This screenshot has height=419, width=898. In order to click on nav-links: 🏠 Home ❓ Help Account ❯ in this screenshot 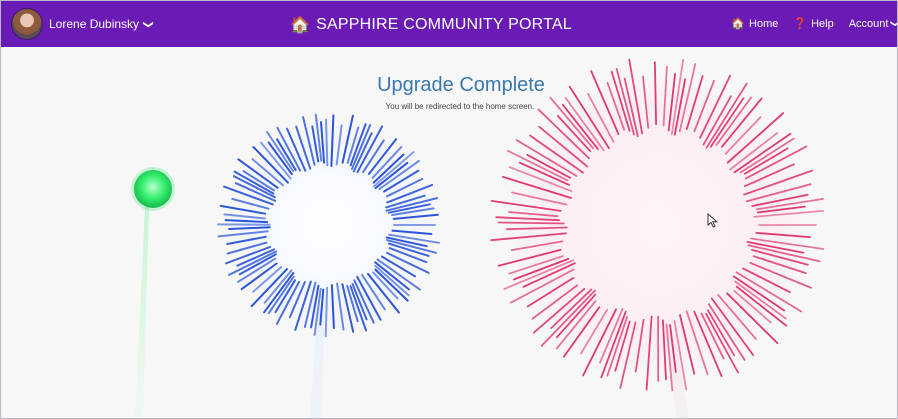, I will do `click(806, 24)`.